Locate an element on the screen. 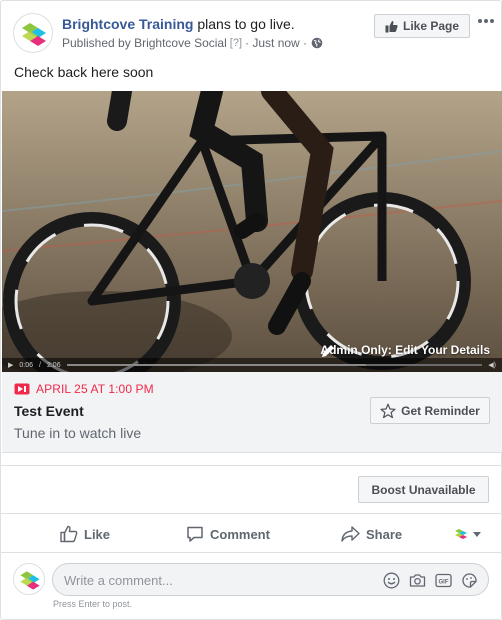  video-controls: ▶ 0:06 / 2:06 ◀) is located at coordinates (252, 365).